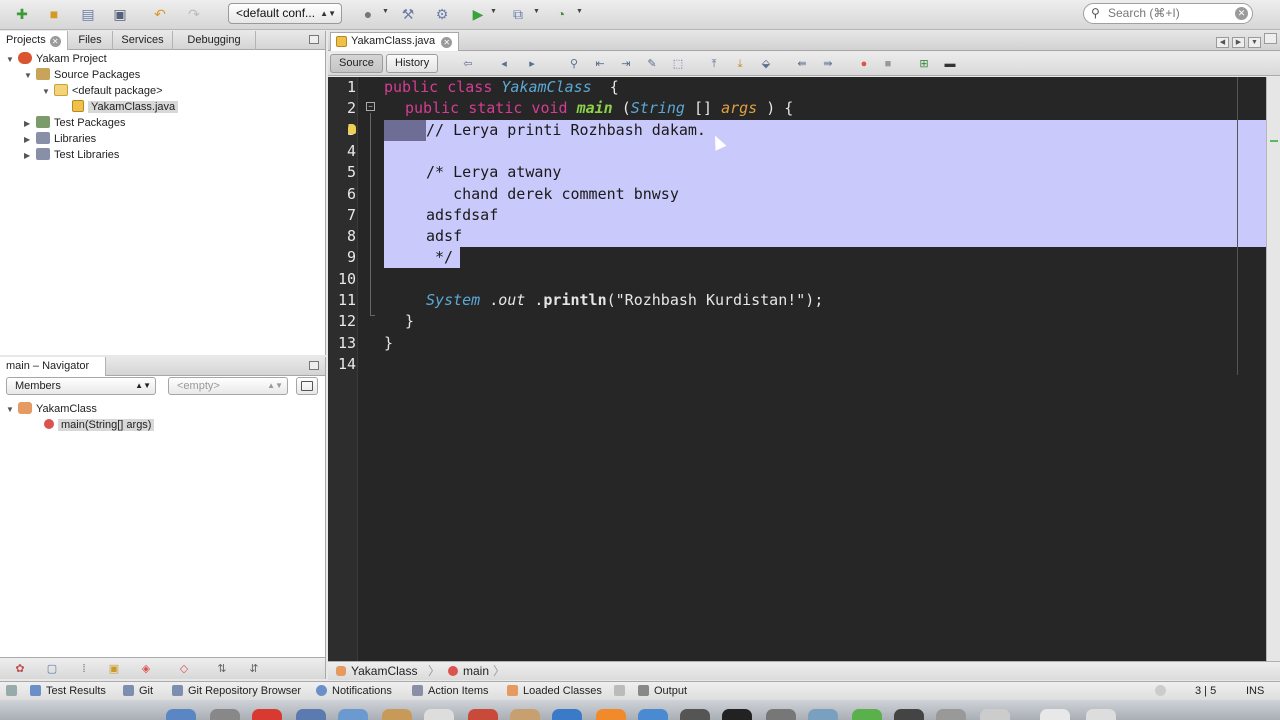 The height and width of the screenshot is (720, 1280). I want to click on last-edit-icon: ⇦, so click(468, 64).